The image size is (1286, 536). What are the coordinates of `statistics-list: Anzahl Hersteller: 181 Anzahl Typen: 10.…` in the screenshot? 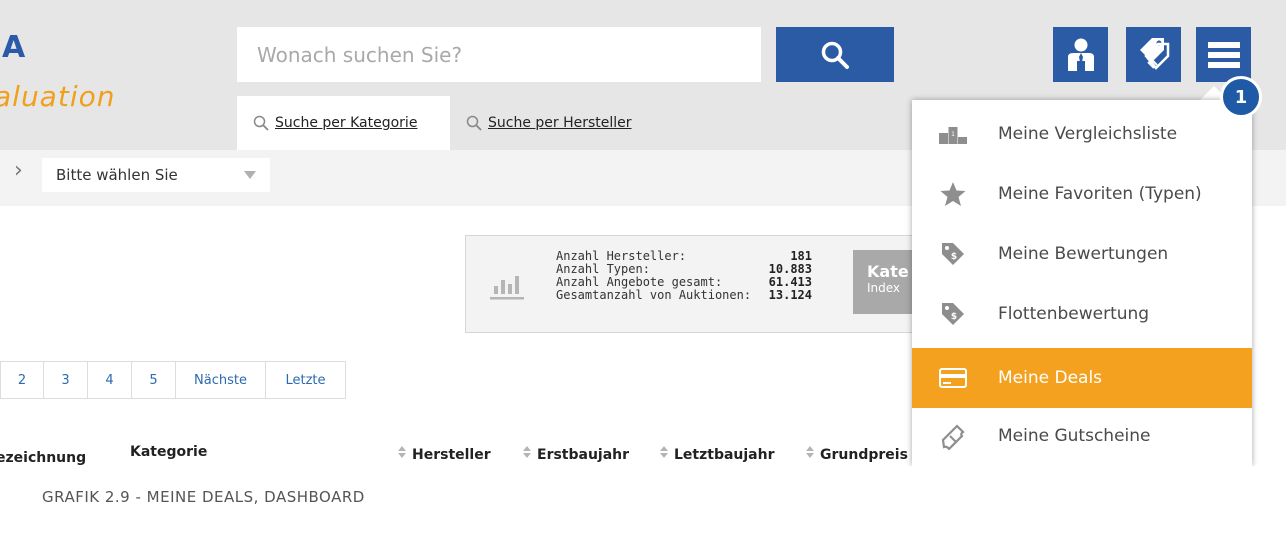 It's located at (684, 276).